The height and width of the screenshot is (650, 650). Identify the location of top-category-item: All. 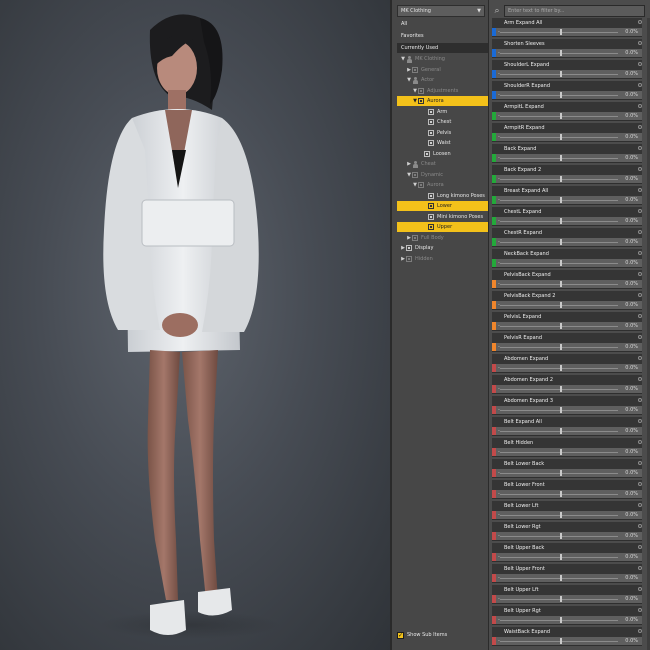
(442, 24).